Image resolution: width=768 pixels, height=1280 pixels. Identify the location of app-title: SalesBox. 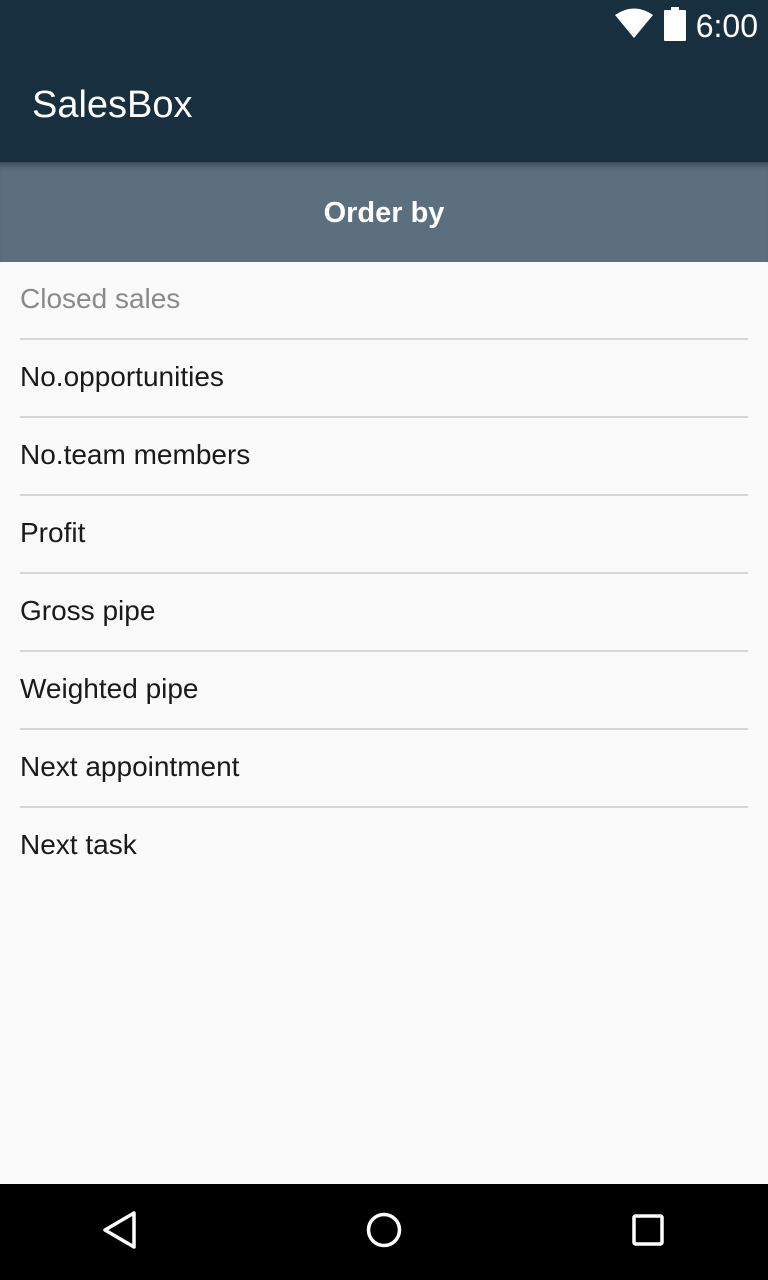
(112, 105).